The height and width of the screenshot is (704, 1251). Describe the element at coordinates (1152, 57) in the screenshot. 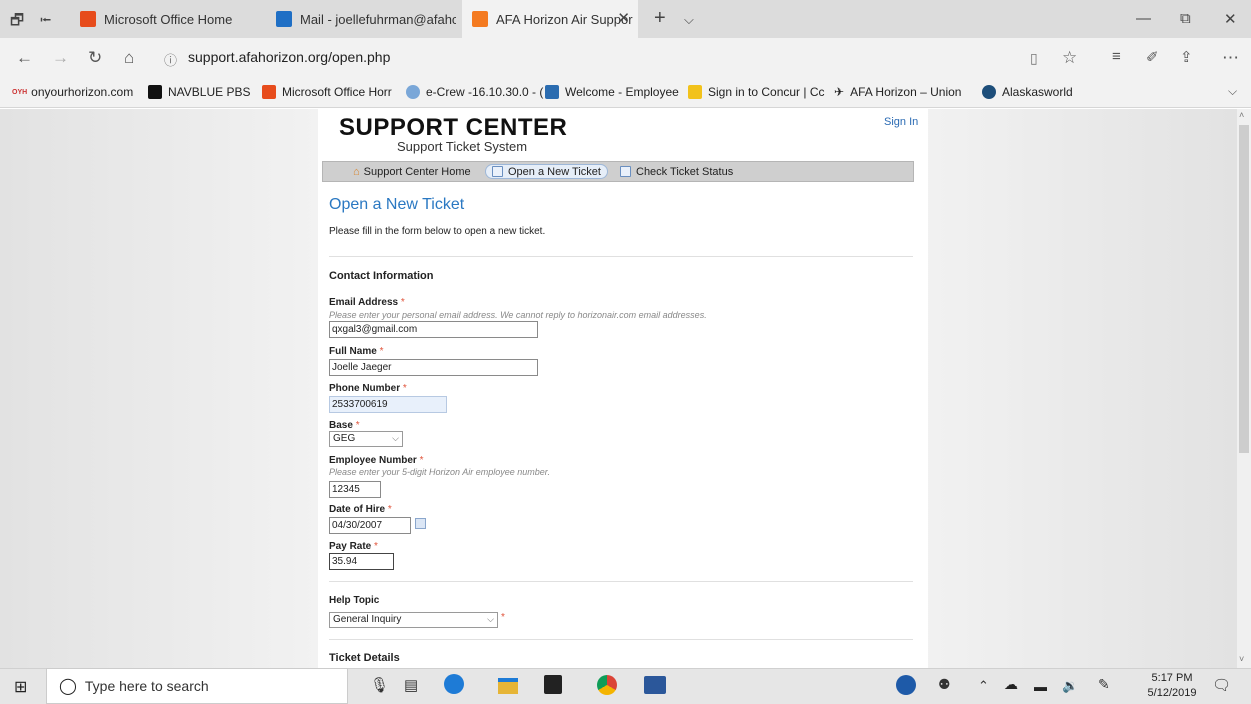

I see `pen-notes-icon: ✐` at that location.